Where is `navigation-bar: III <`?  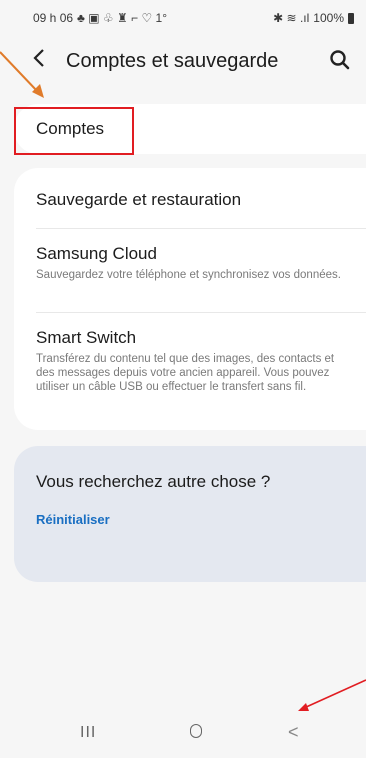 navigation-bar: III < is located at coordinates (183, 733).